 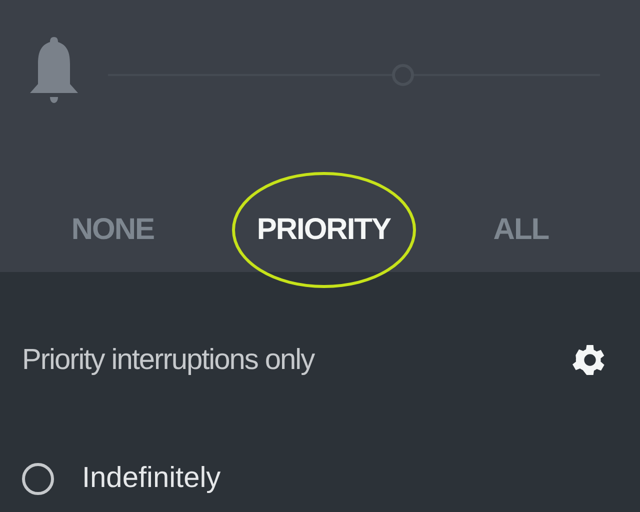 I want to click on radio-button, so click(x=38, y=478).